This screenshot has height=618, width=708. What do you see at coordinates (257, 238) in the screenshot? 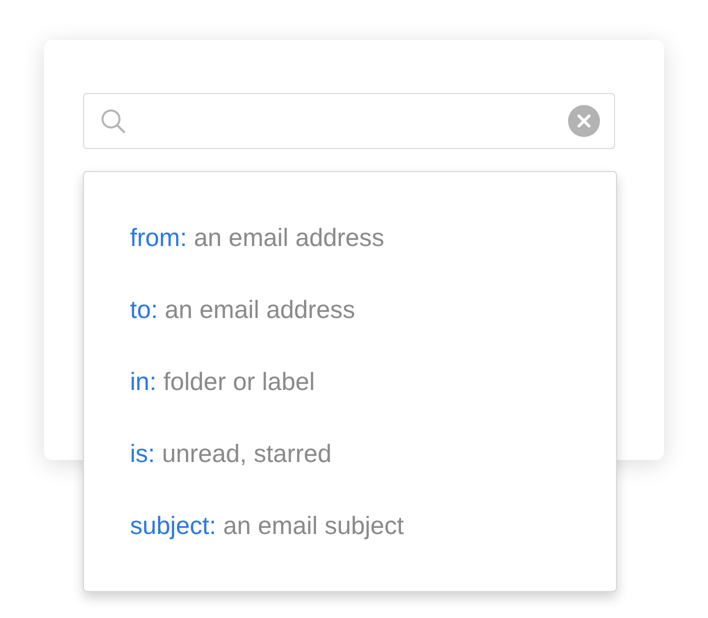
I see `suggestion-item: from: an email address` at bounding box center [257, 238].